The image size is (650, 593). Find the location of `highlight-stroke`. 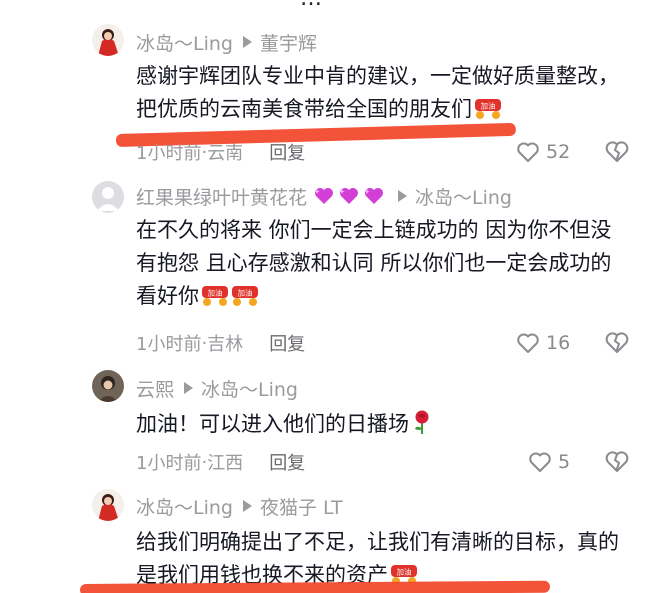

highlight-stroke is located at coordinates (315, 586).